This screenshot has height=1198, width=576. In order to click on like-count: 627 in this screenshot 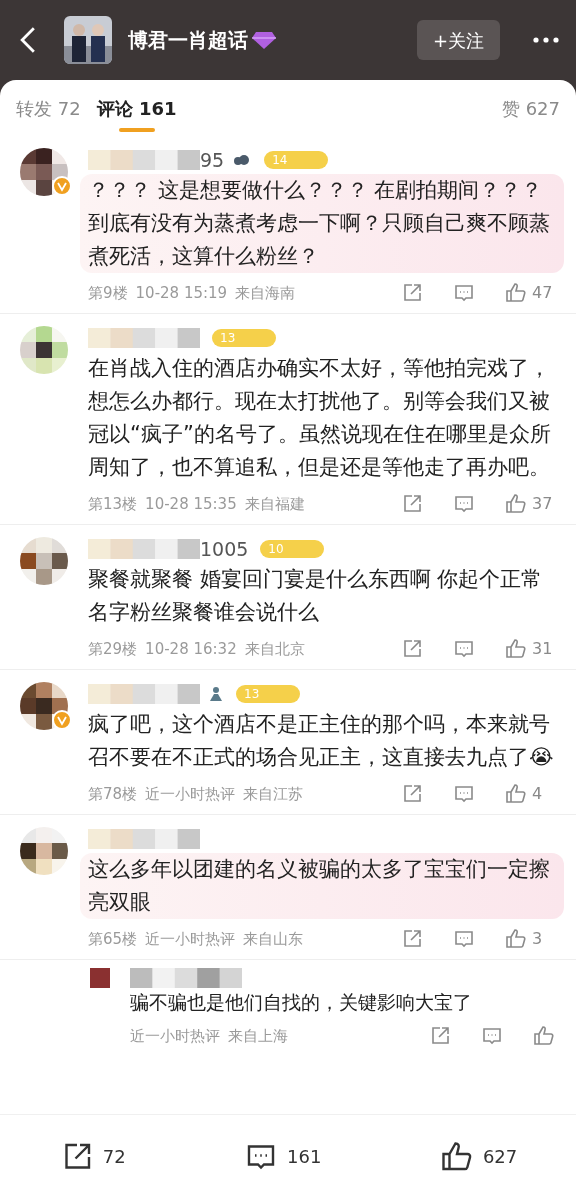, I will do `click(500, 1157)`.